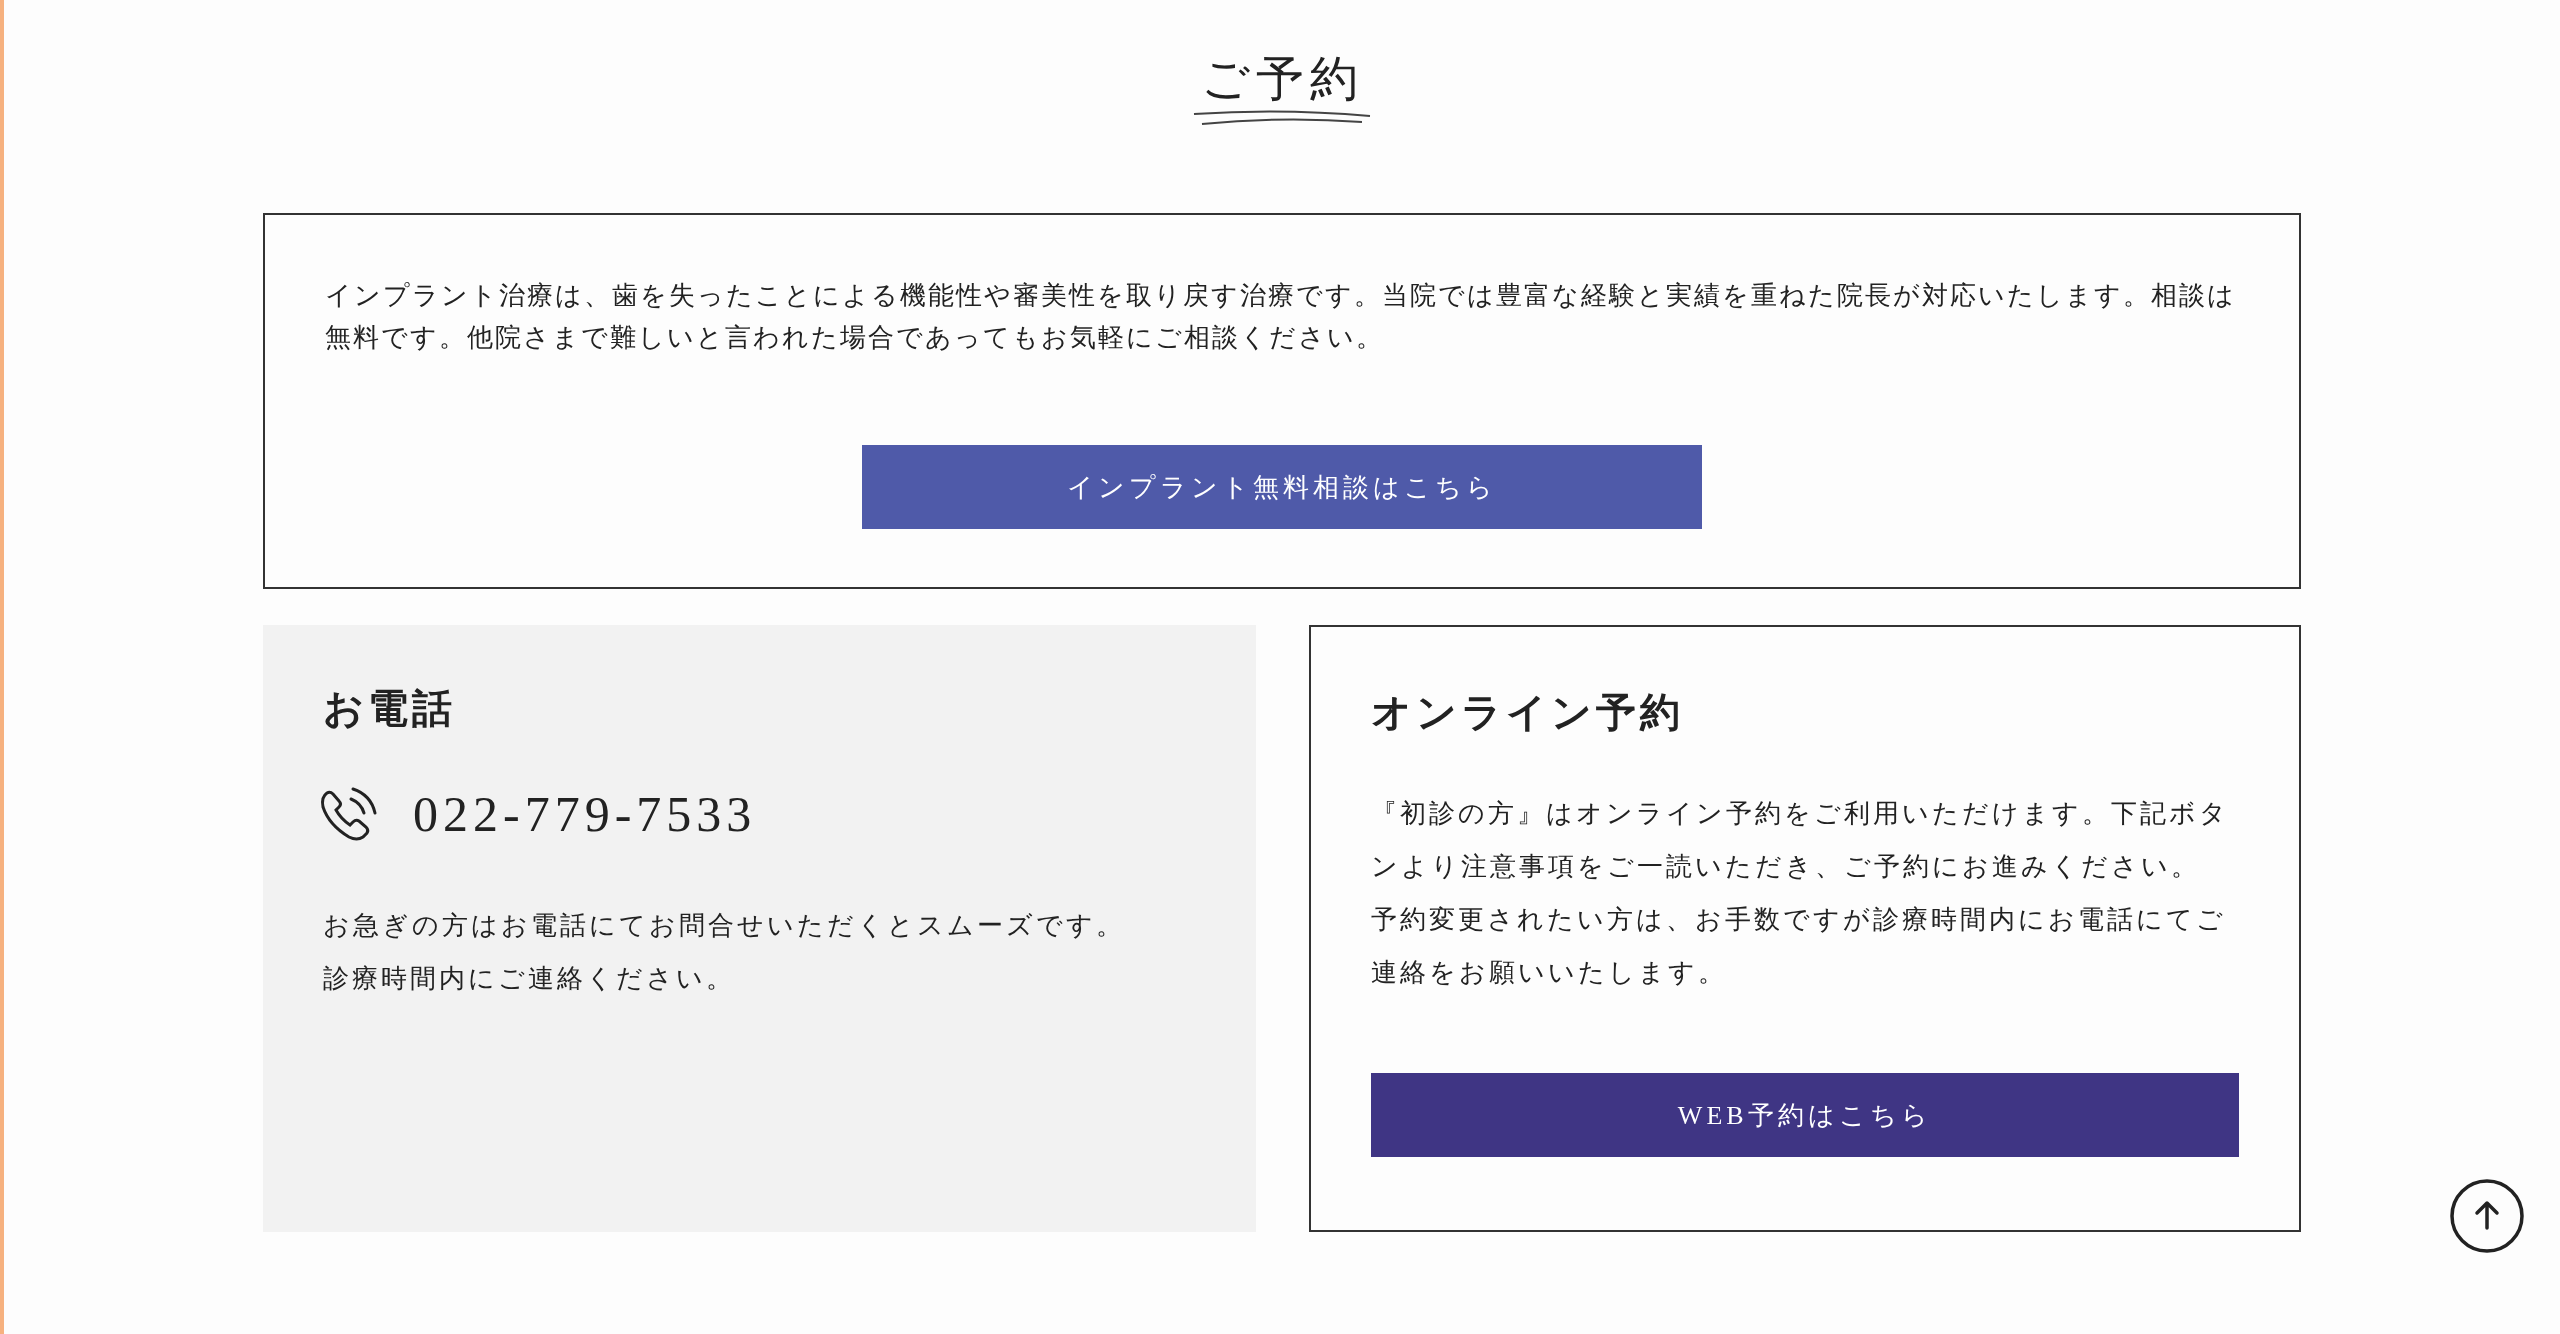 The height and width of the screenshot is (1334, 2560). I want to click on consultation-button: インプラント無料相談はこちら, so click(1282, 487).